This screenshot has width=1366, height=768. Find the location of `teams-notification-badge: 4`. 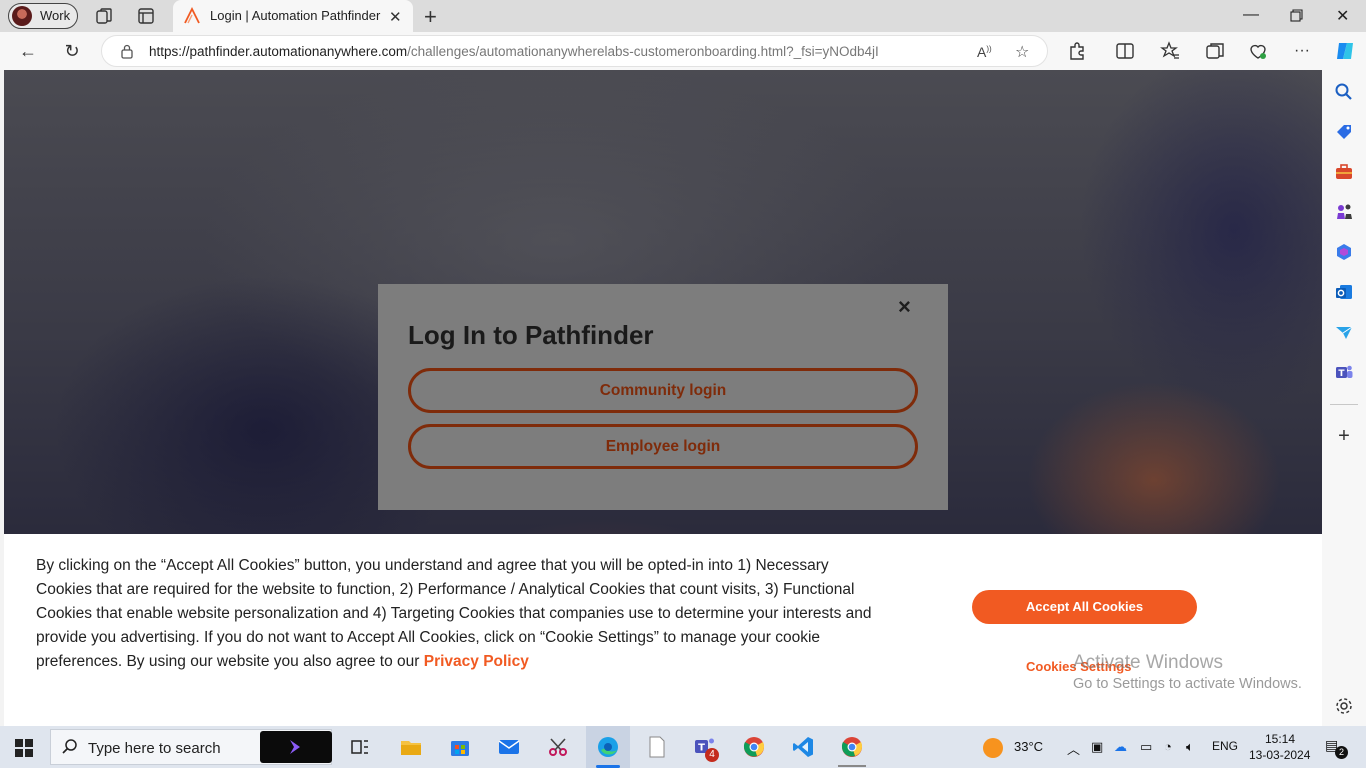

teams-notification-badge: 4 is located at coordinates (712, 755).